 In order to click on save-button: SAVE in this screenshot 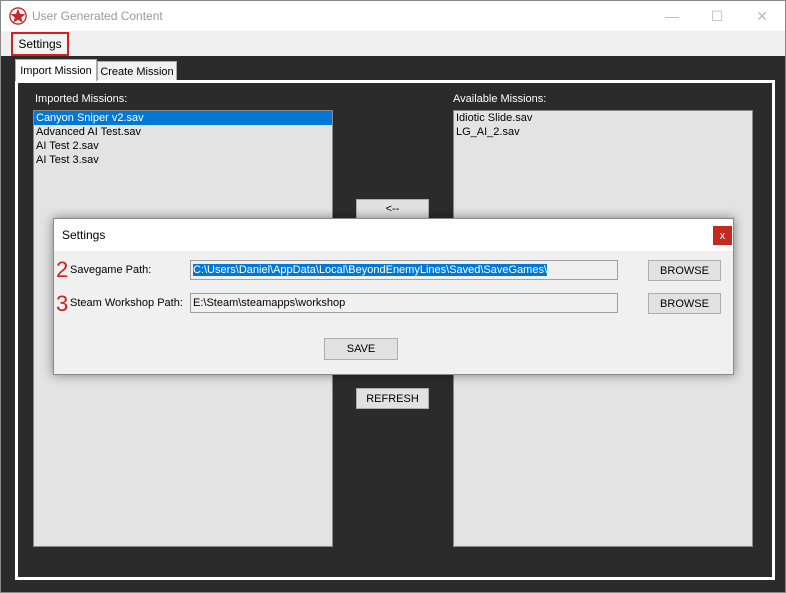, I will do `click(361, 349)`.